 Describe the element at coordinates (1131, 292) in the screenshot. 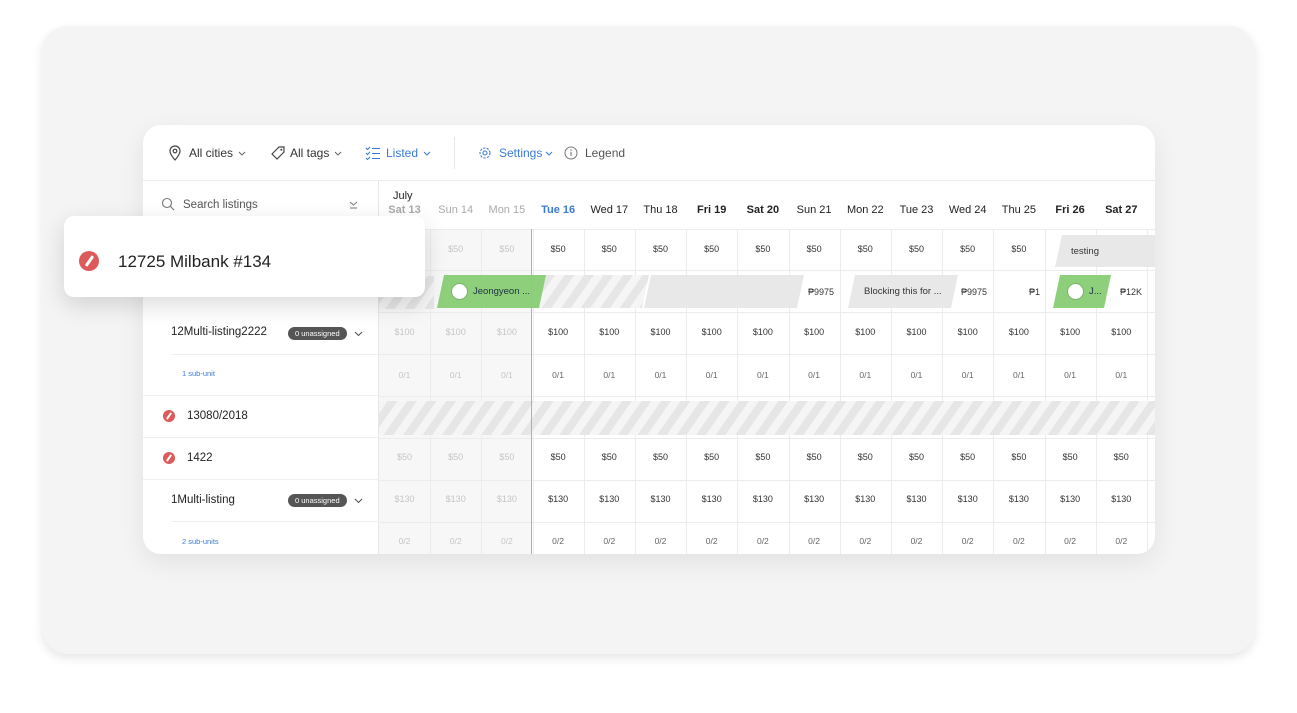

I see `price-cell: ₱12K` at that location.